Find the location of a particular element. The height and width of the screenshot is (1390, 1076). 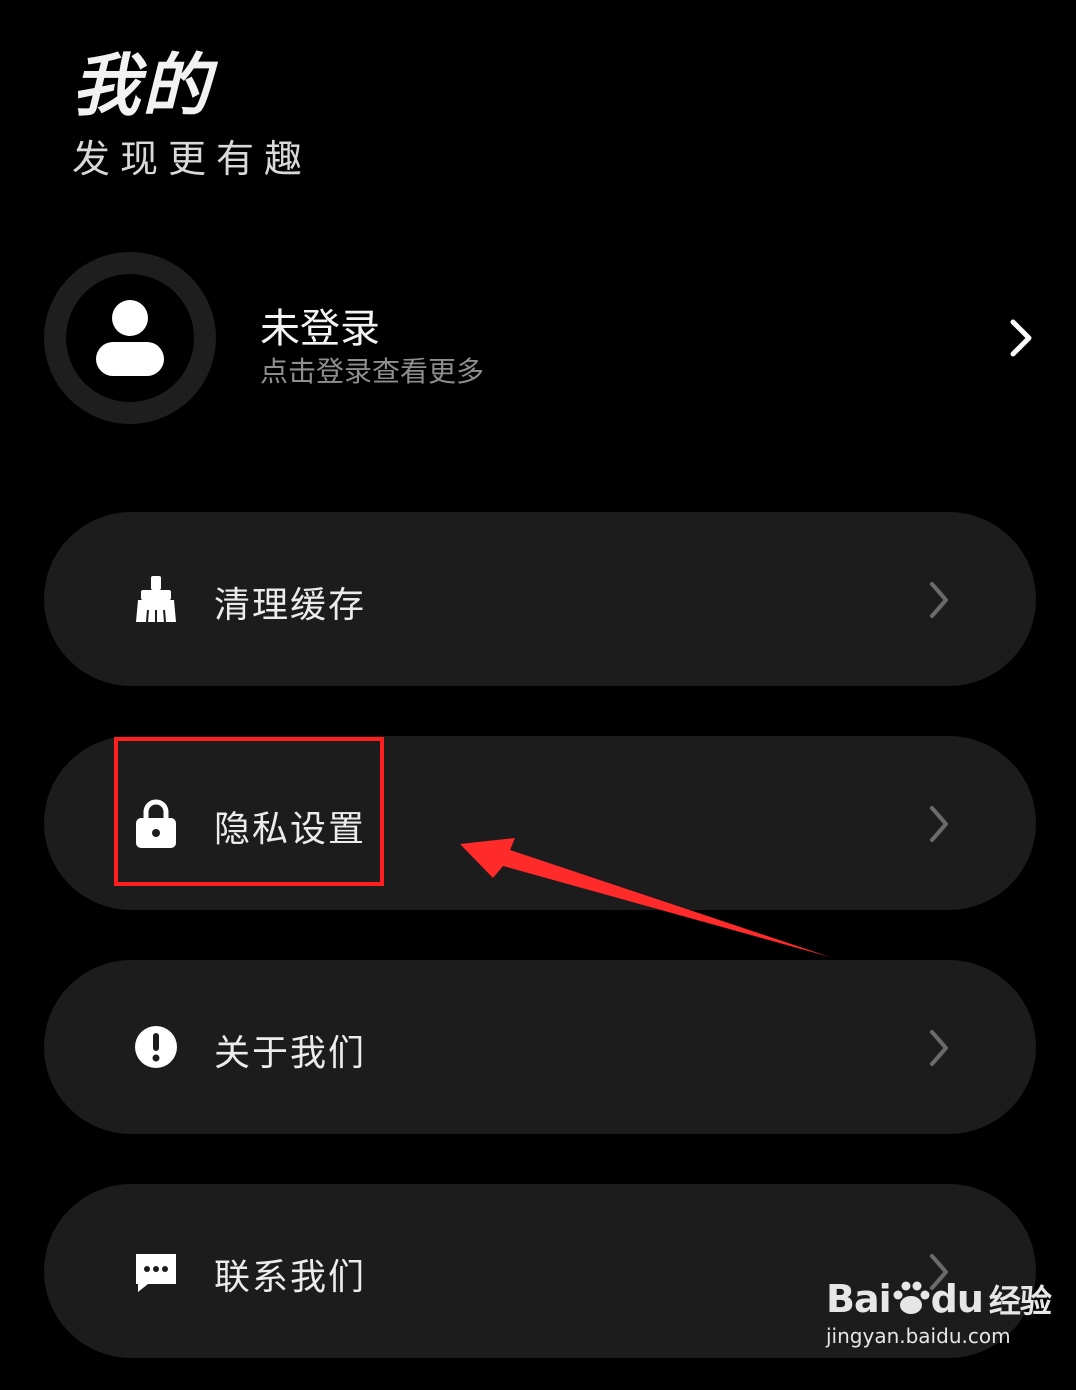

menu-label-clear-cache: 清理缓存 is located at coordinates (290, 605).